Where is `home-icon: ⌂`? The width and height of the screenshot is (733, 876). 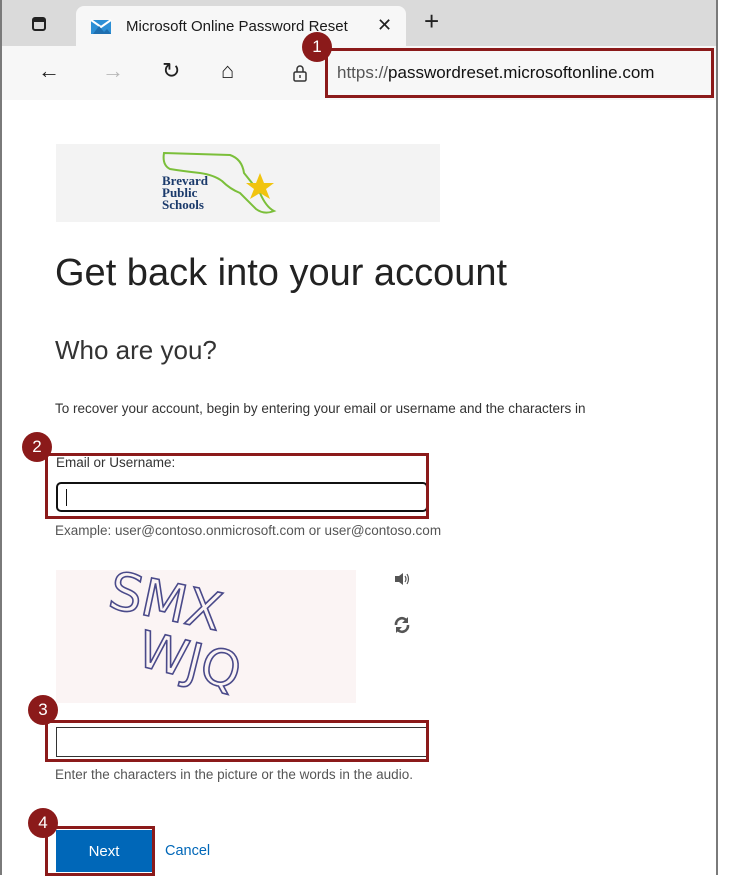
home-icon: ⌂ is located at coordinates (227, 71).